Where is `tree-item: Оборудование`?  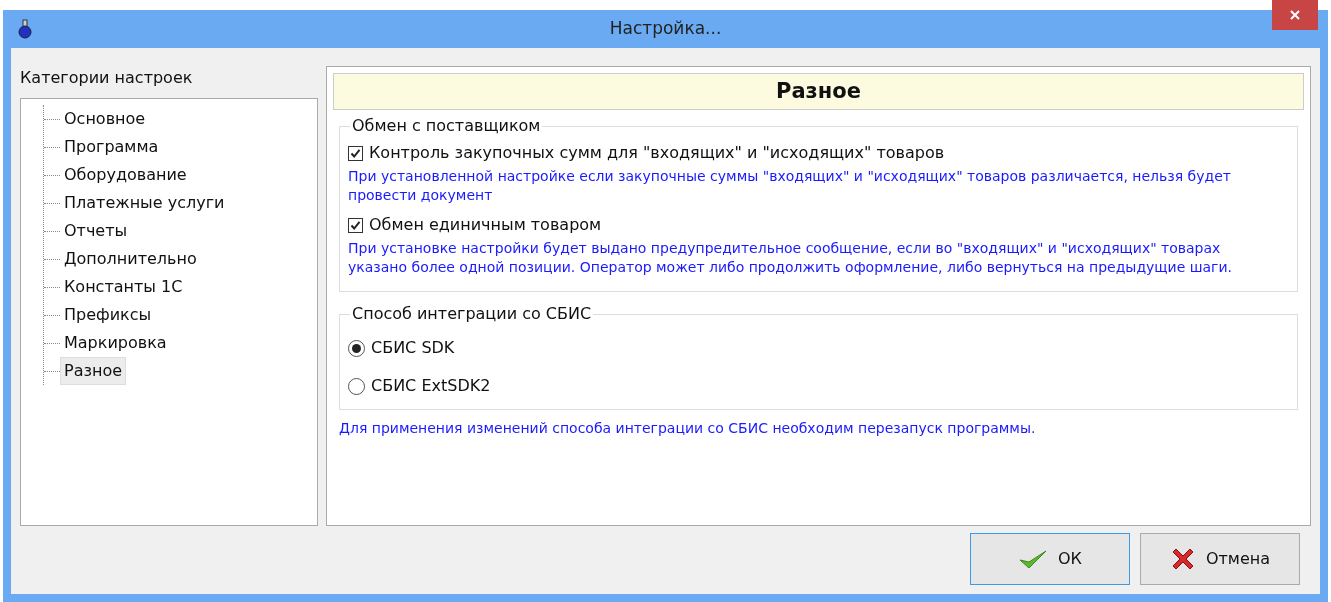
tree-item: Оборудование is located at coordinates (125, 175).